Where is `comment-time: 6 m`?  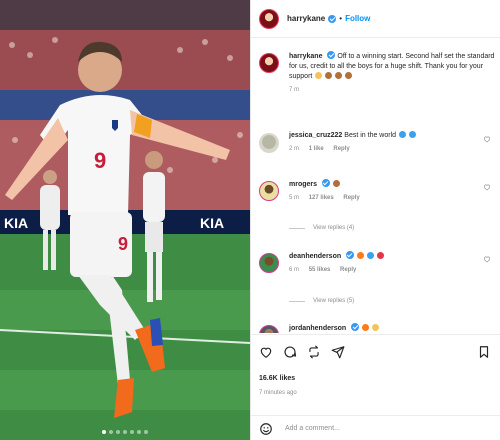 comment-time: 6 m is located at coordinates (294, 270).